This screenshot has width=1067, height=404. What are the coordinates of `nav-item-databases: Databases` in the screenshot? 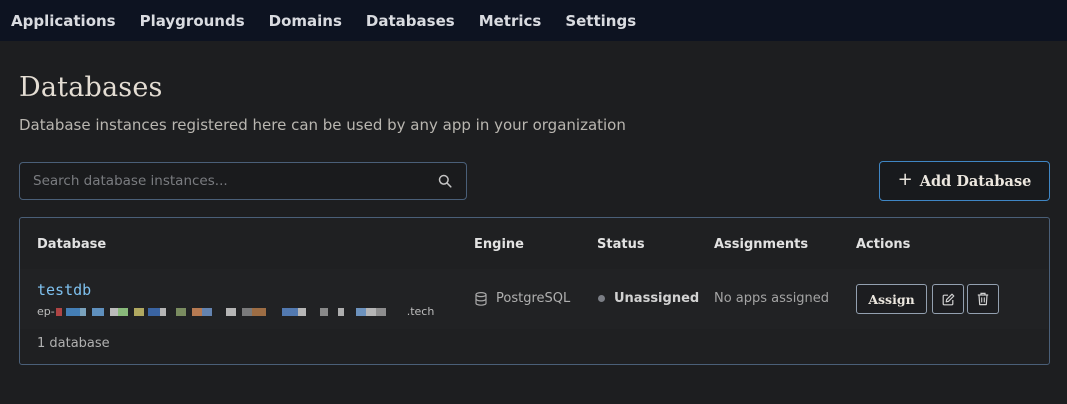 It's located at (410, 21).